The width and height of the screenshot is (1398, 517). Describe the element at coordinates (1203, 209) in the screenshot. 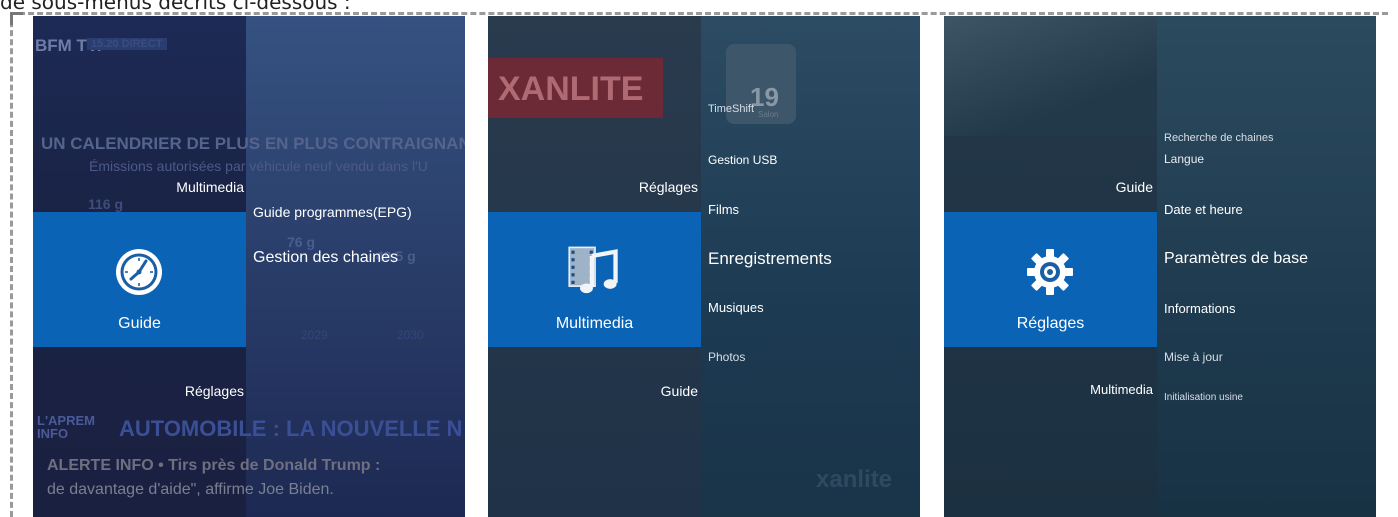

I see `submenu-item-date-time: Date et heure` at that location.